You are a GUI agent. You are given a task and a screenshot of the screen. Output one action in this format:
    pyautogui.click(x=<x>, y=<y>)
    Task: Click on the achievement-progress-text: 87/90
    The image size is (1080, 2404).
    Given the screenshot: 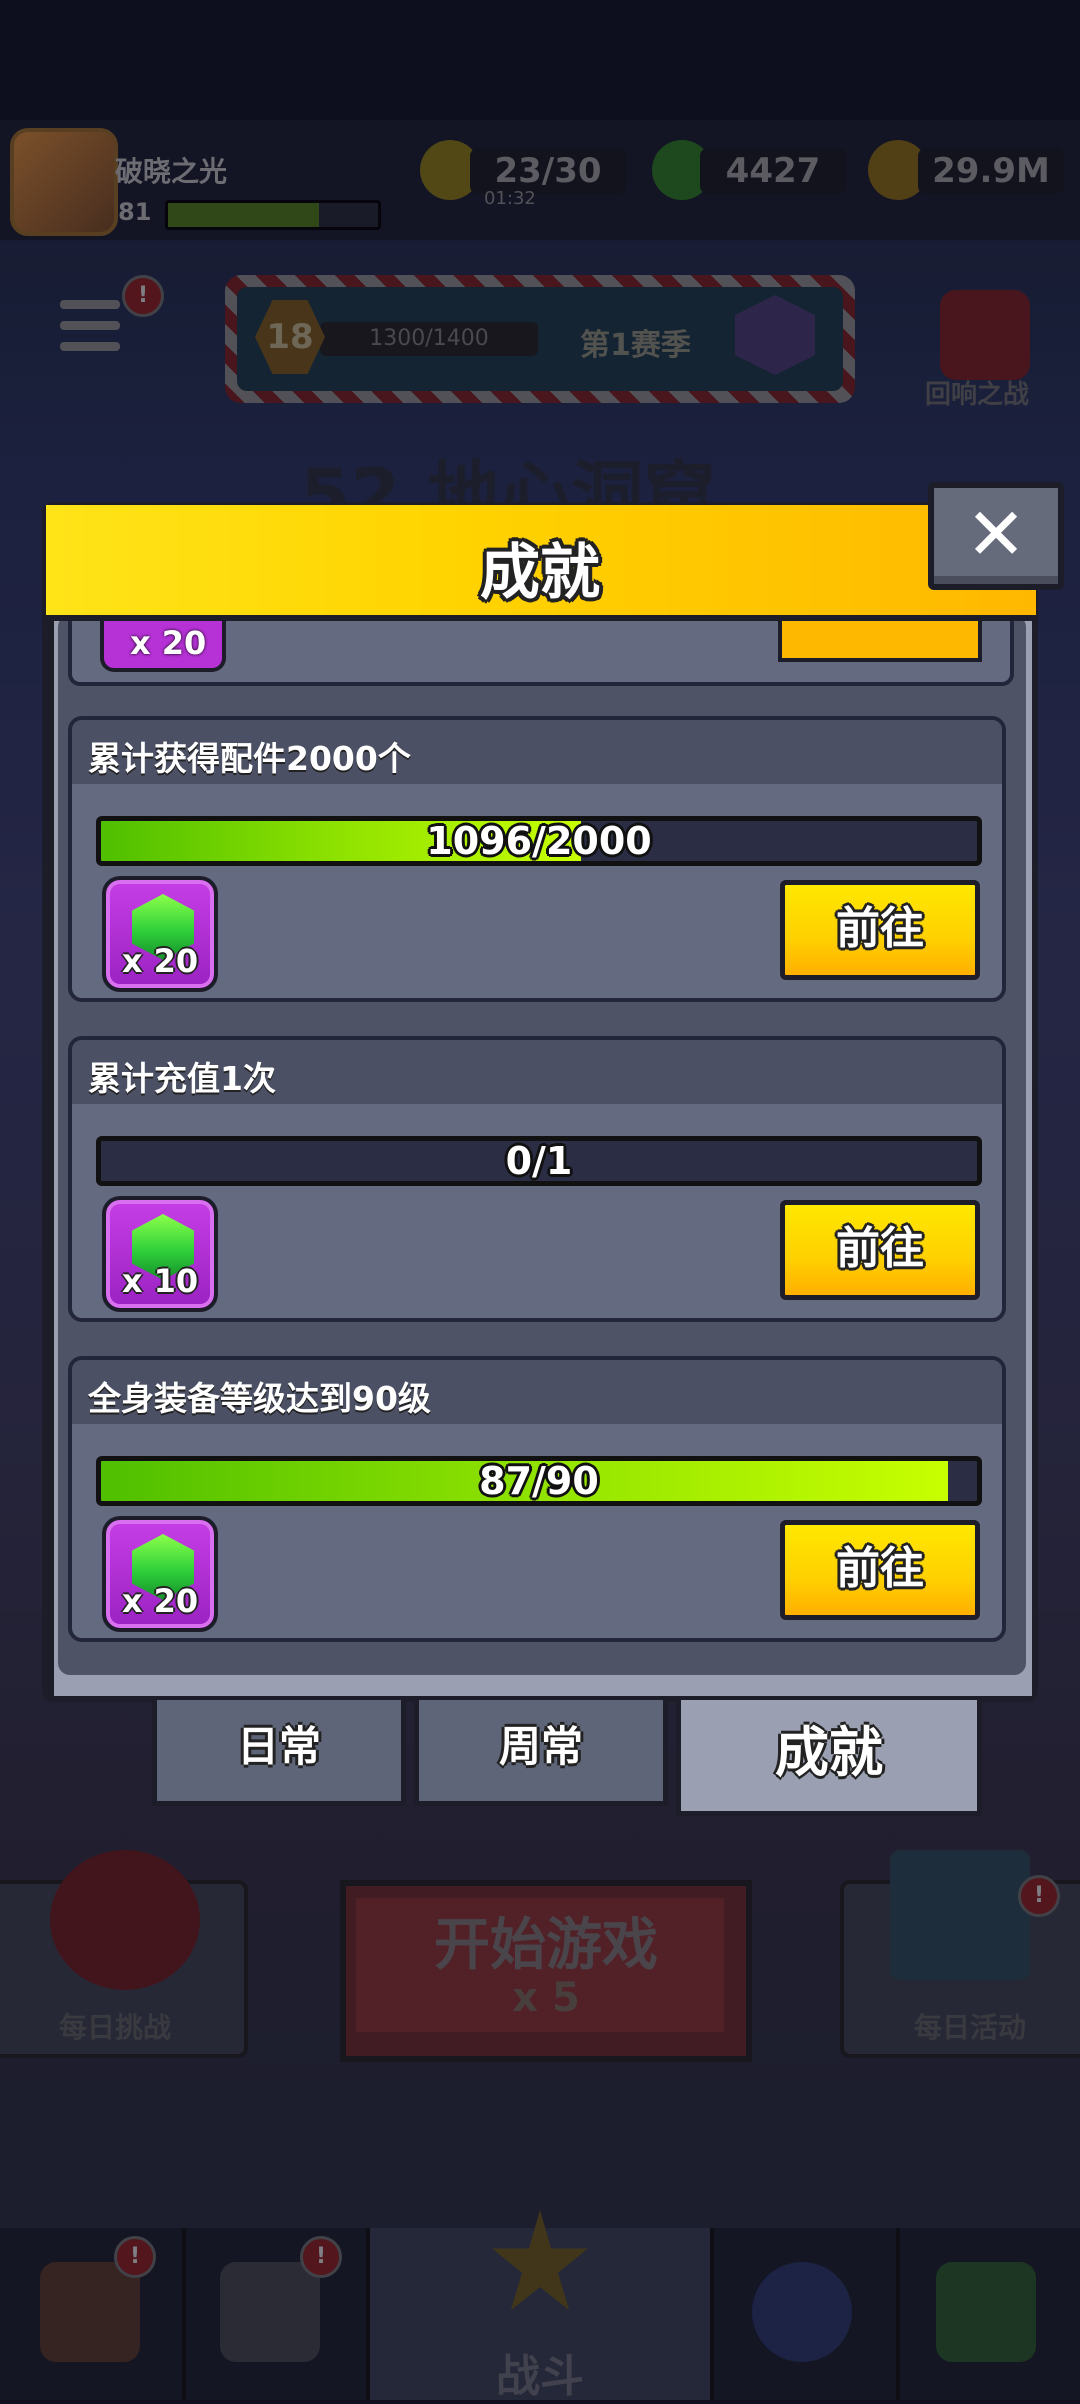 What is the action you would take?
    pyautogui.click(x=539, y=1481)
    